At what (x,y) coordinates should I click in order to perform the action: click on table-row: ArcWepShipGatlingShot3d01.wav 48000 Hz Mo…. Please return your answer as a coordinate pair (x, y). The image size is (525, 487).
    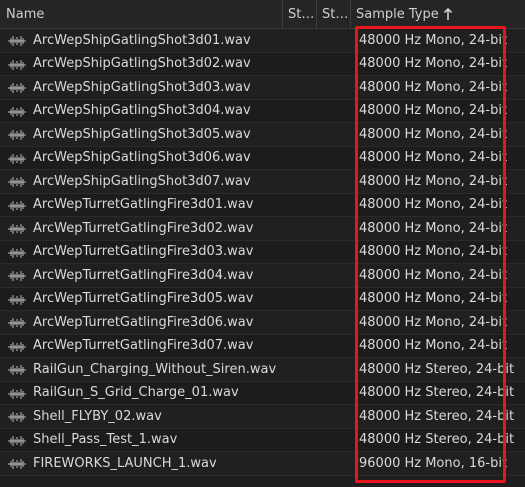
    Looking at the image, I should click on (262, 41).